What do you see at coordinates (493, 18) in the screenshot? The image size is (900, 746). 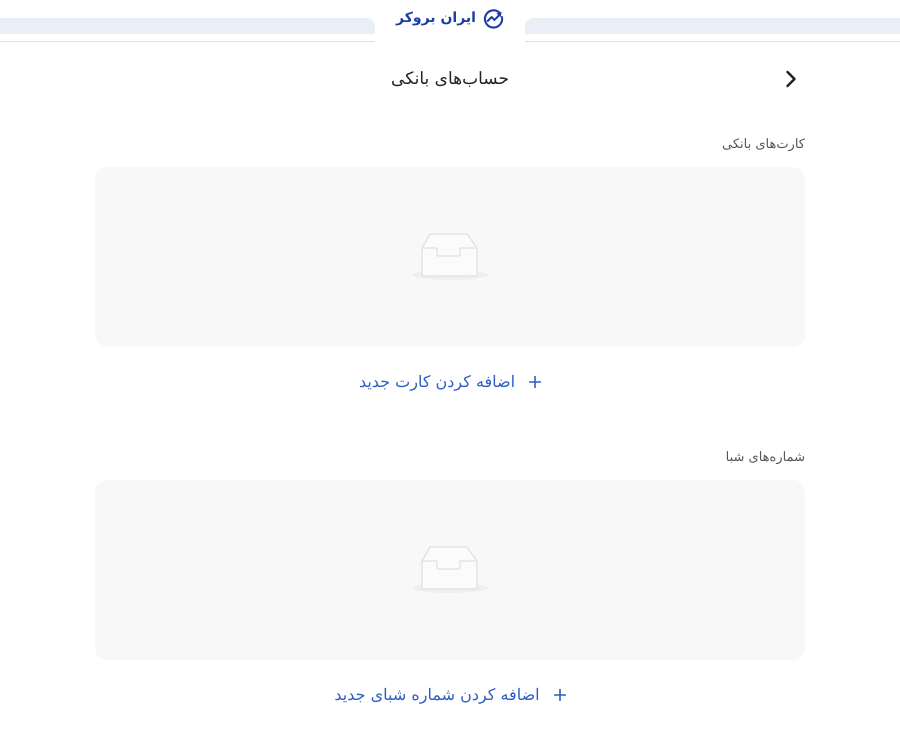 I see `circle-trend-icon` at bounding box center [493, 18].